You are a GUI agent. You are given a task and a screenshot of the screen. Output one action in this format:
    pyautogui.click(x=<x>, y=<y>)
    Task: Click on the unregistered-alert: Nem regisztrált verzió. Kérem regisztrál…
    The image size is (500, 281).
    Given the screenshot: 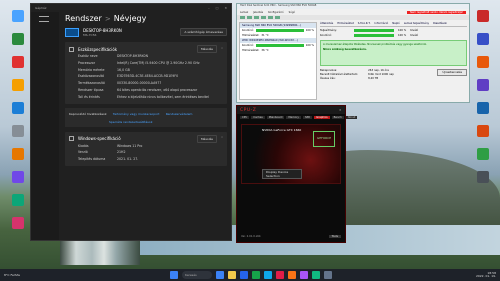 What is the action you would take?
    pyautogui.click(x=436, y=12)
    